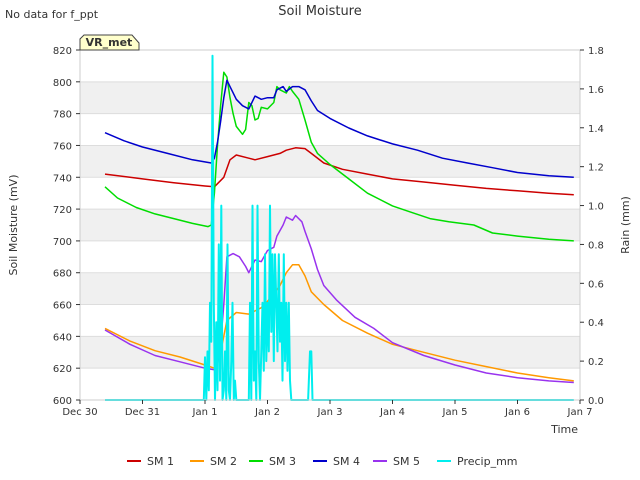 Image resolution: width=640 pixels, height=480 pixels. Describe the element at coordinates (406, 461) in the screenshot. I see `legend-label-sm-5: SM 5` at that location.